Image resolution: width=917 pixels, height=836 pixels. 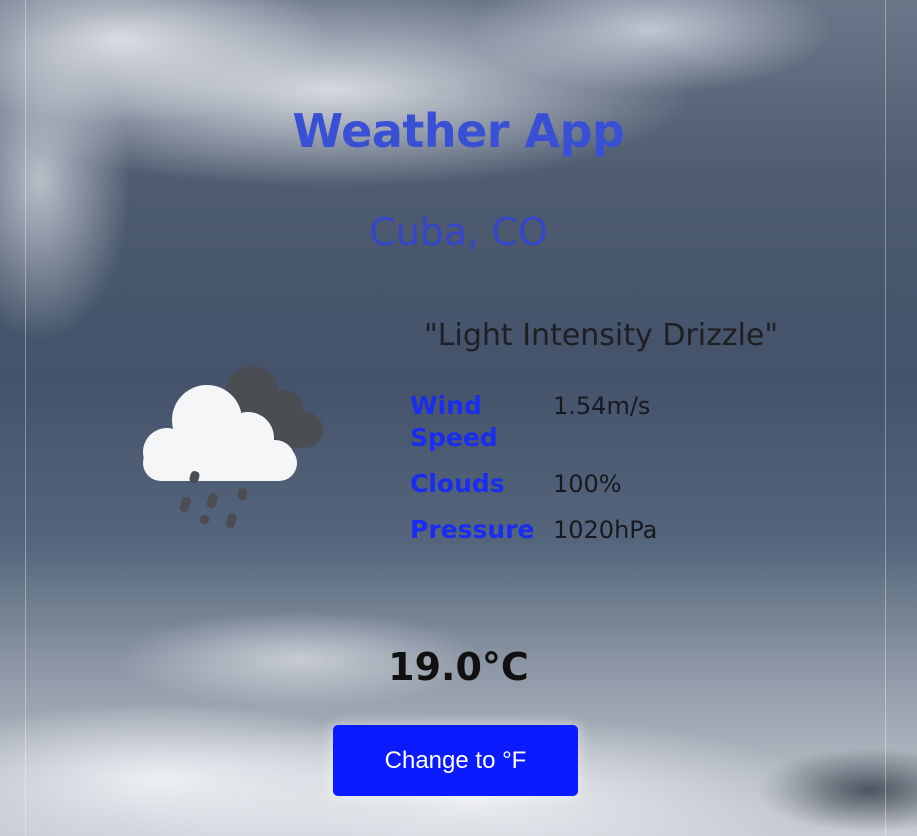 What do you see at coordinates (454, 421) in the screenshot?
I see `wind-speed-label: Wind Speed` at bounding box center [454, 421].